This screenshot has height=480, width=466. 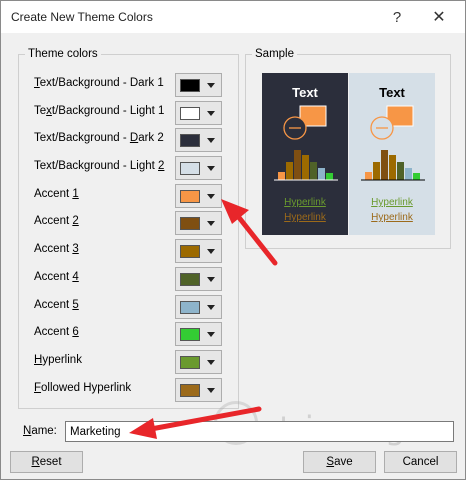 What do you see at coordinates (86, 388) in the screenshot?
I see `label-text: ollowed Hyperlink` at bounding box center [86, 388].